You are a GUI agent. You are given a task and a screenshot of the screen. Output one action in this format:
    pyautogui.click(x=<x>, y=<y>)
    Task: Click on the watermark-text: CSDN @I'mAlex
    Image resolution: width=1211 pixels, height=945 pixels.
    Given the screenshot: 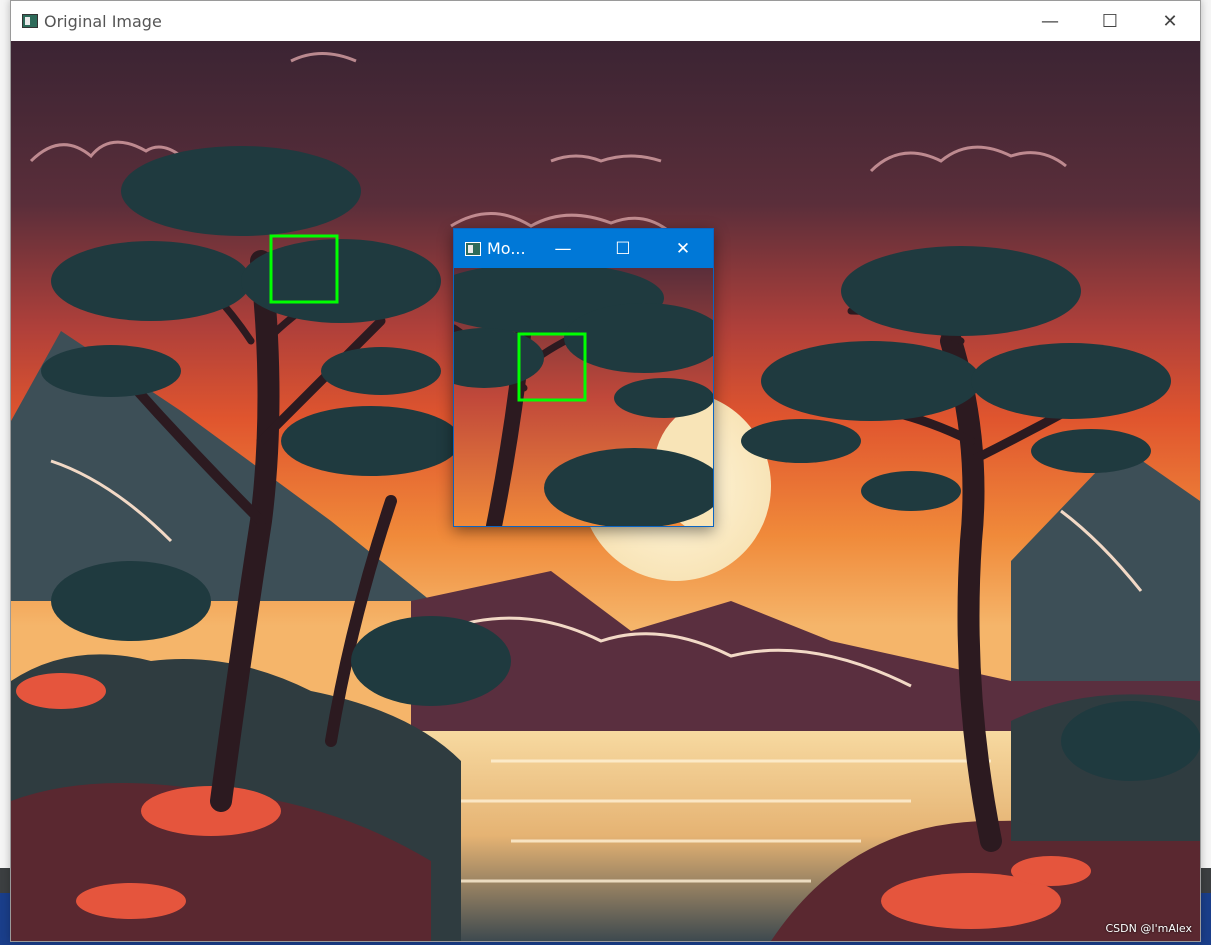 What is the action you would take?
    pyautogui.click(x=1148, y=928)
    